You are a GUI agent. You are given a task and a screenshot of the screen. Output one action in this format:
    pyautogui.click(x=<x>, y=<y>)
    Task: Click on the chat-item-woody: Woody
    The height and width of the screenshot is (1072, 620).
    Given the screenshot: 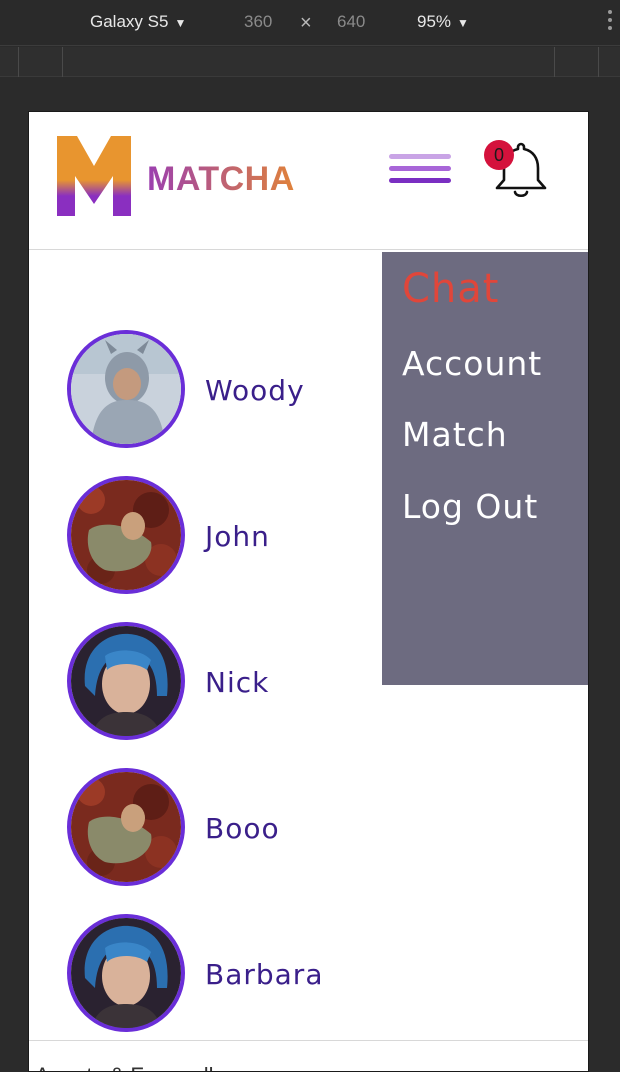 What is the action you would take?
    pyautogui.click(x=227, y=390)
    